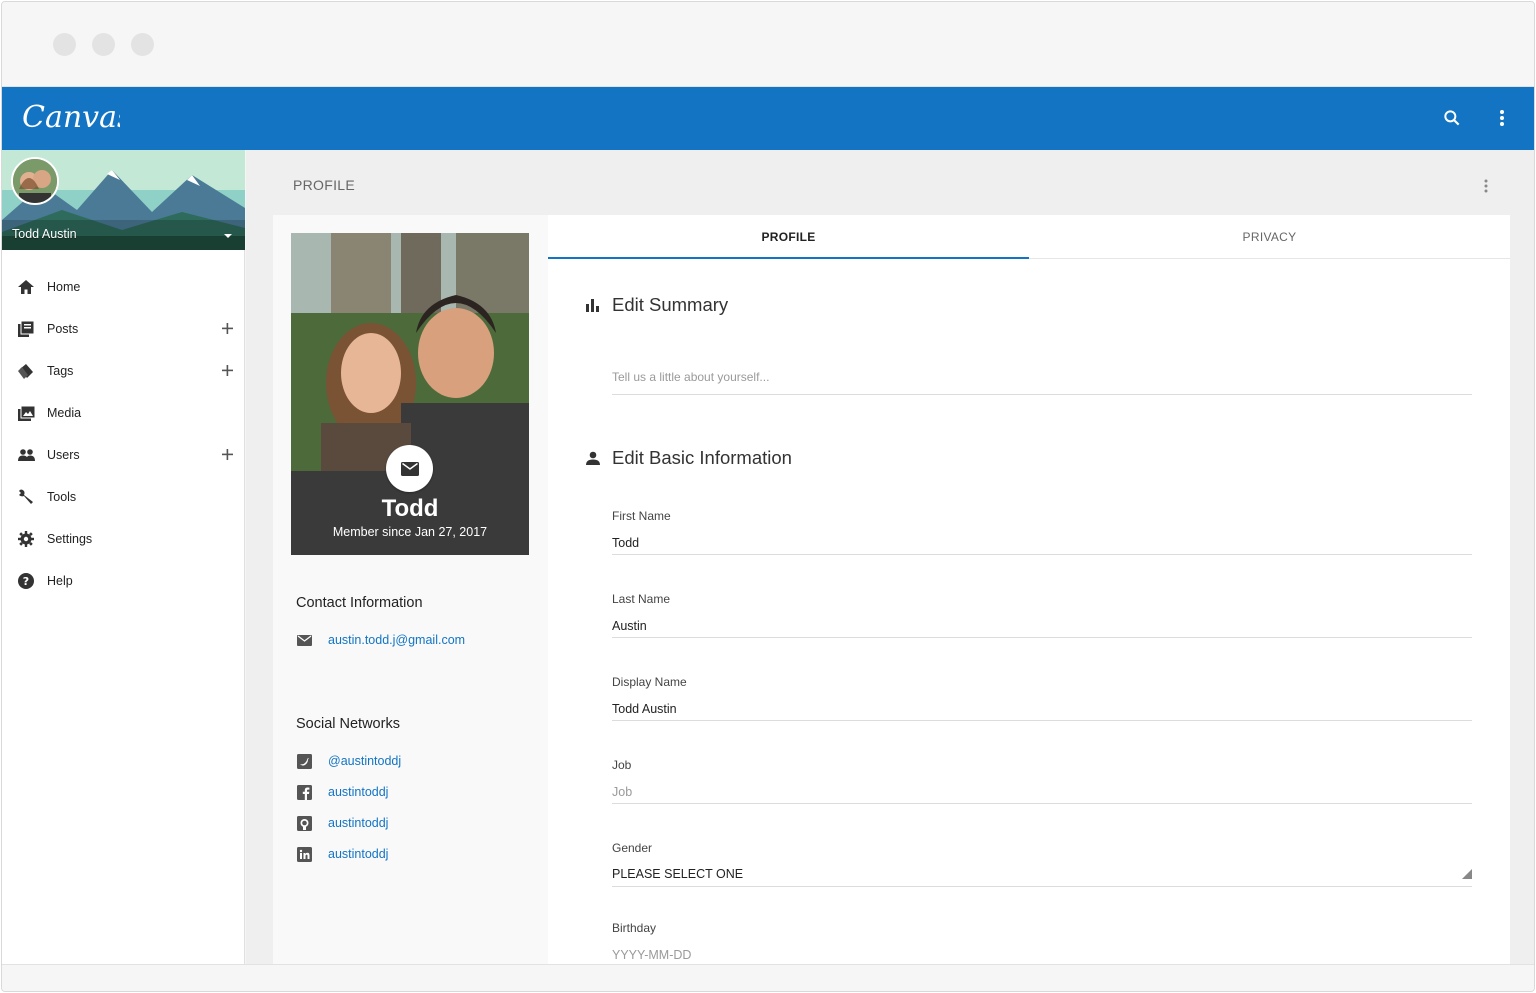 Image resolution: width=1536 pixels, height=993 pixels. I want to click on tags-icon, so click(26, 371).